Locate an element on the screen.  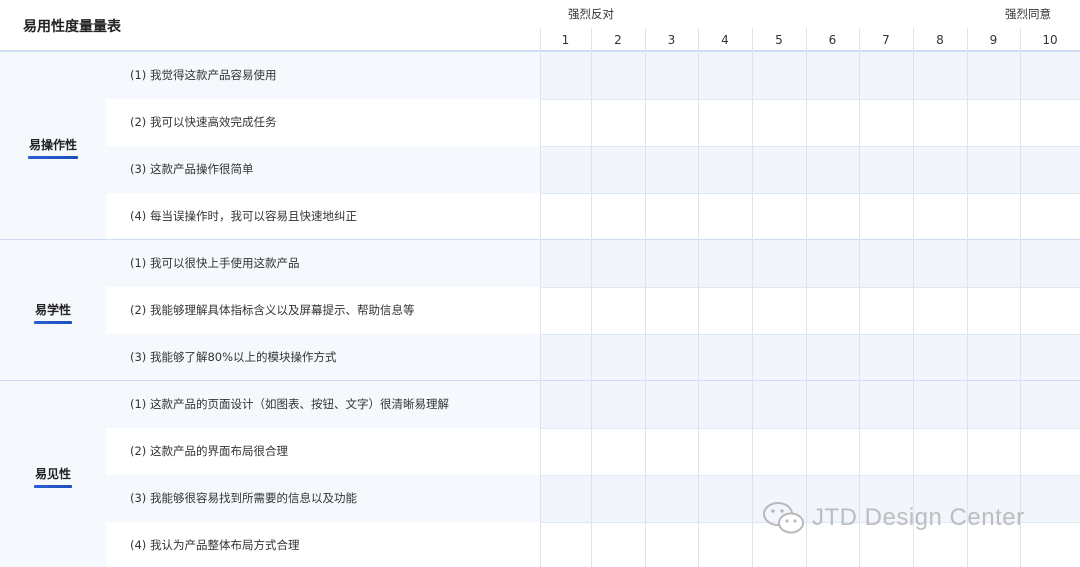
question-text: (2) 我能够理解具体指标含义以及屏幕提示、帮助信息等 is located at coordinates (272, 310).